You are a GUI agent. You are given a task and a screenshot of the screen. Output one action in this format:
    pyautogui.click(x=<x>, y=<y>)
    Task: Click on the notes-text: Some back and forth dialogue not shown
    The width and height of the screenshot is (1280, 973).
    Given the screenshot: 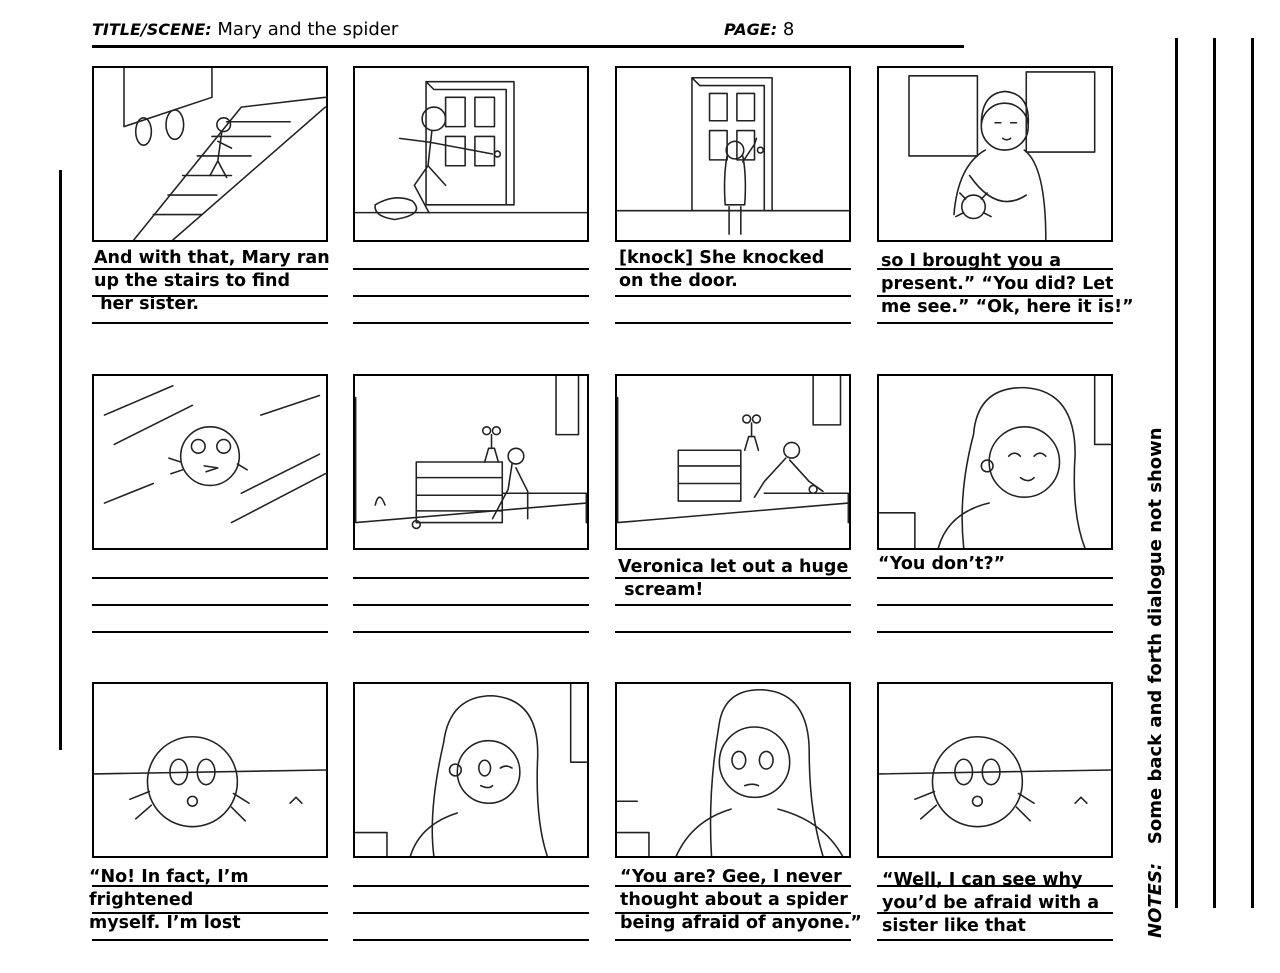 What is the action you would take?
    pyautogui.click(x=1155, y=636)
    